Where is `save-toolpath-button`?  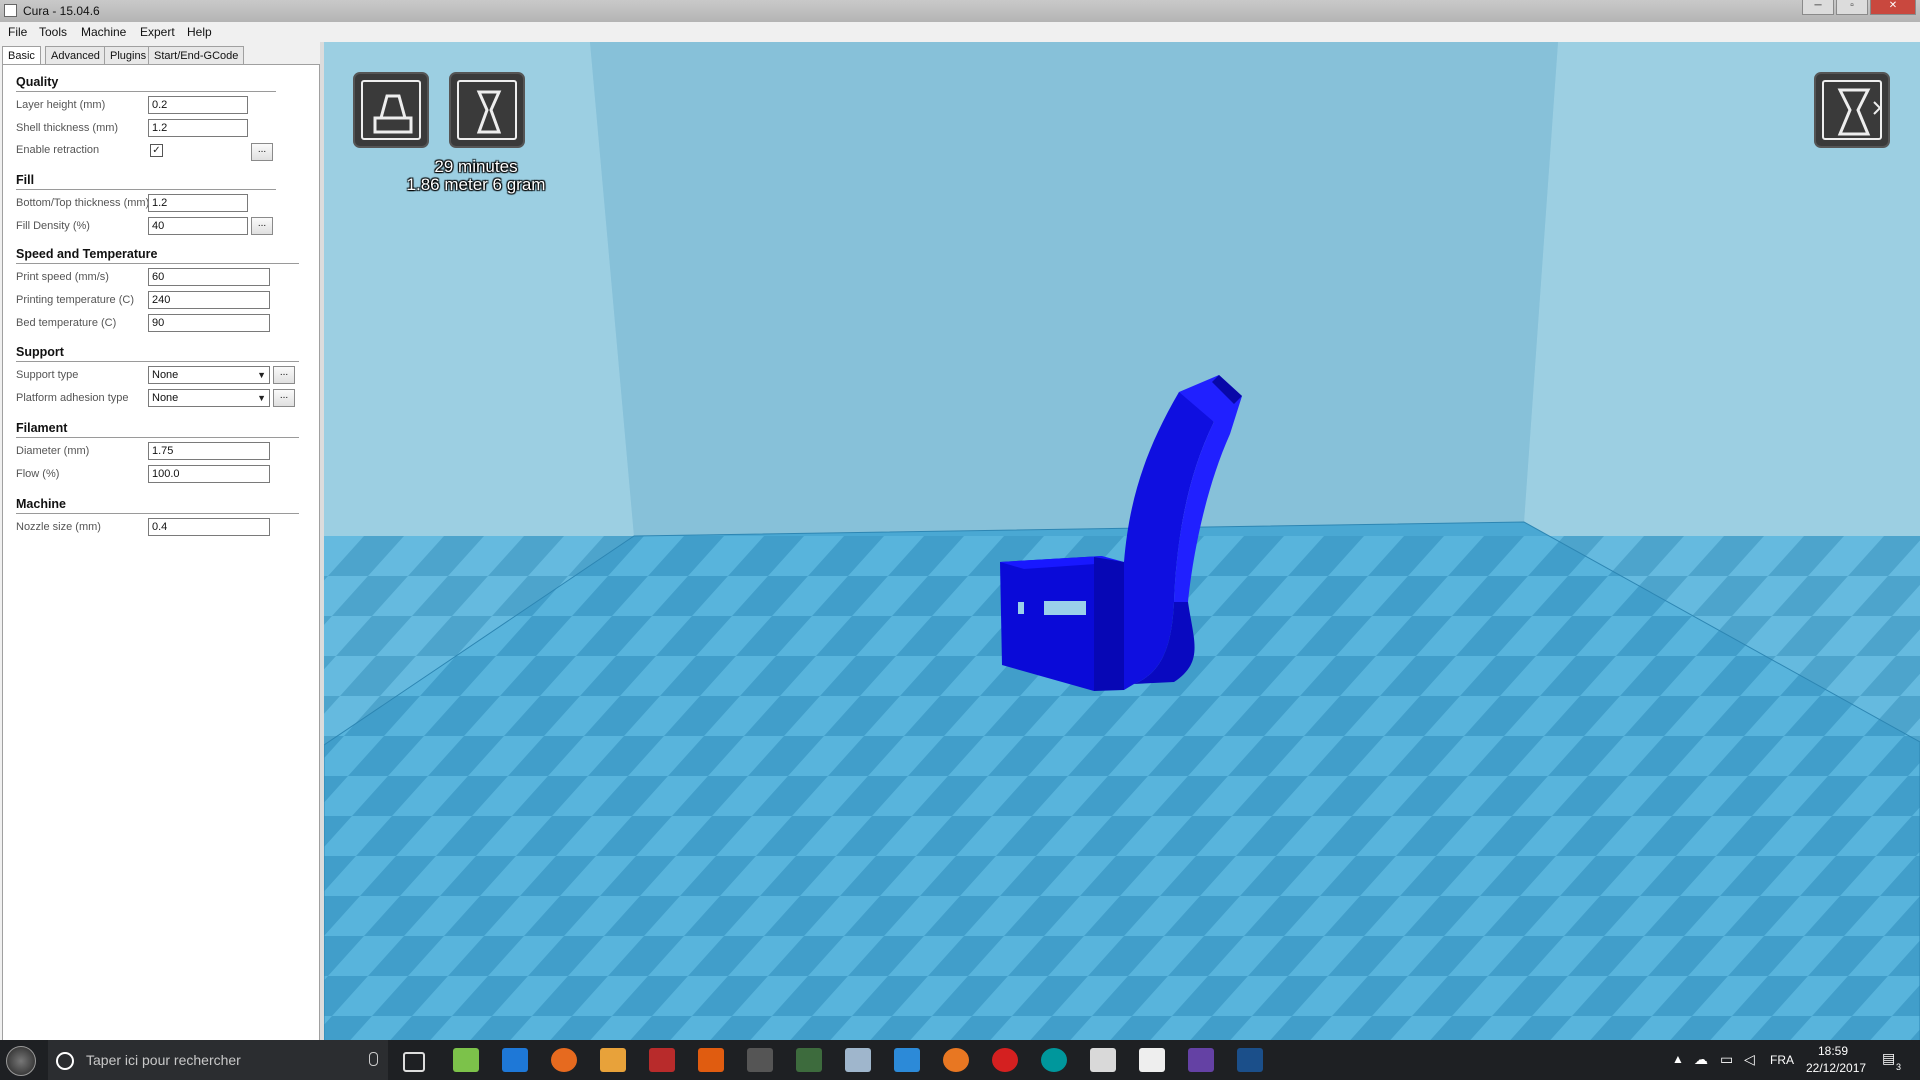 save-toolpath-button is located at coordinates (487, 110).